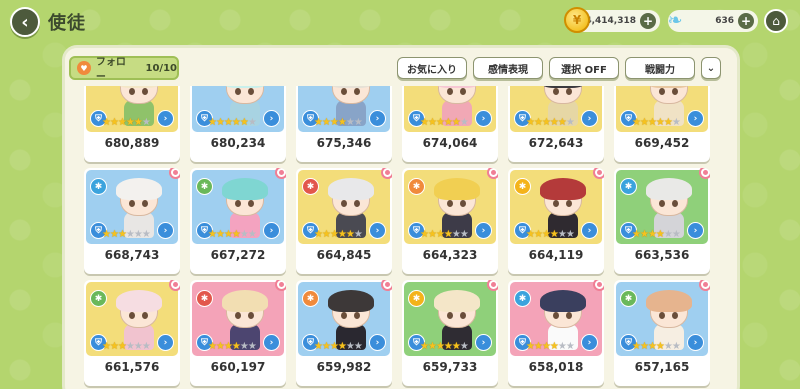 Image resolution: width=800 pixels, height=389 pixels. I want to click on apostle-card: ✱ ⛨ › ★★★★★★ 664,119, so click(556, 221).